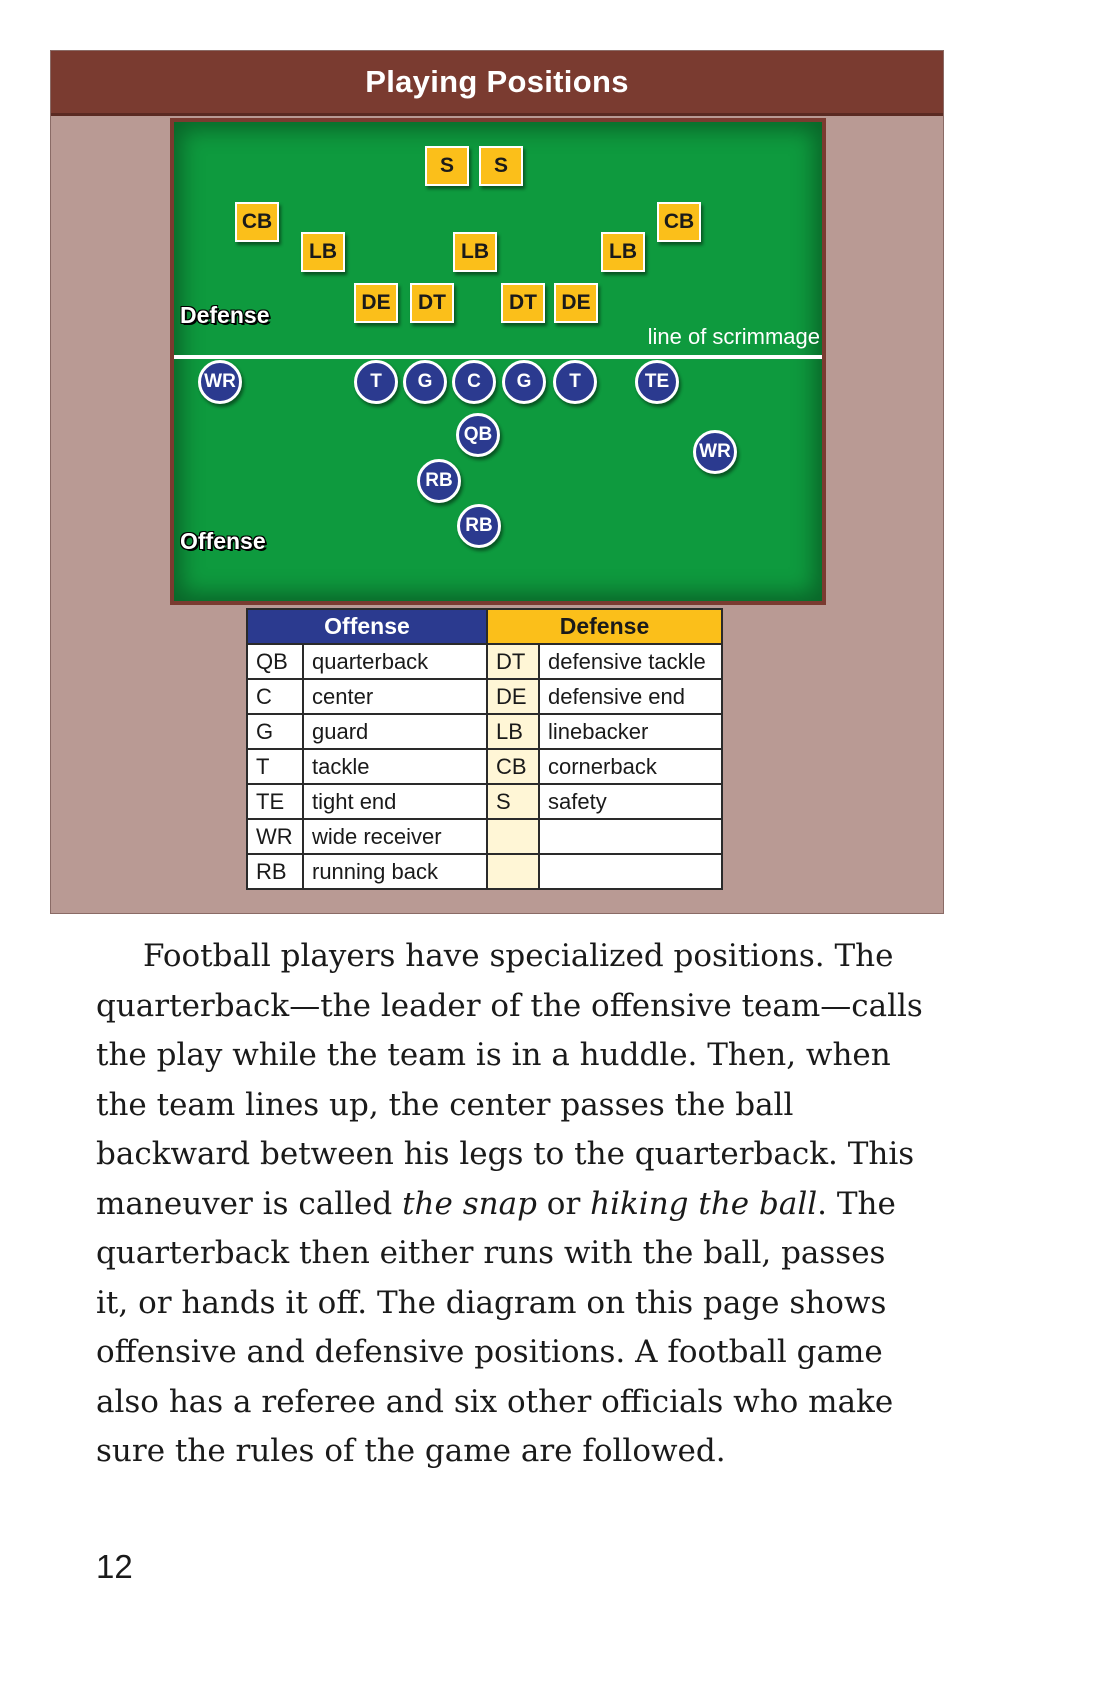 This screenshot has width=1100, height=1700. I want to click on player-tackle-right: T, so click(575, 382).